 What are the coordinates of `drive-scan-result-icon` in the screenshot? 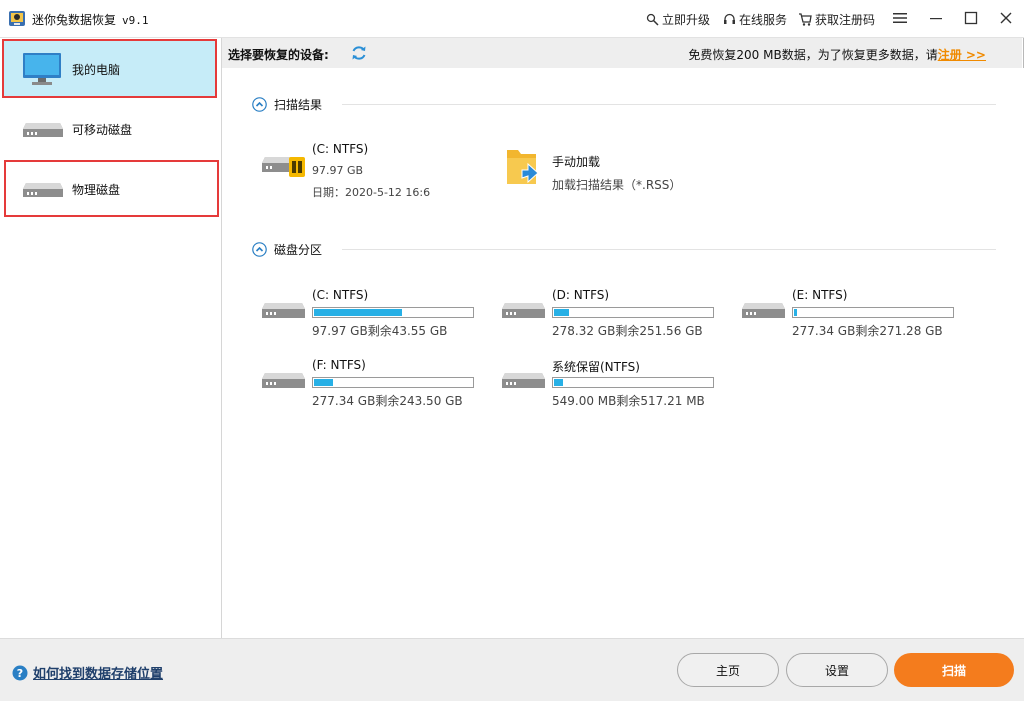 It's located at (283, 167).